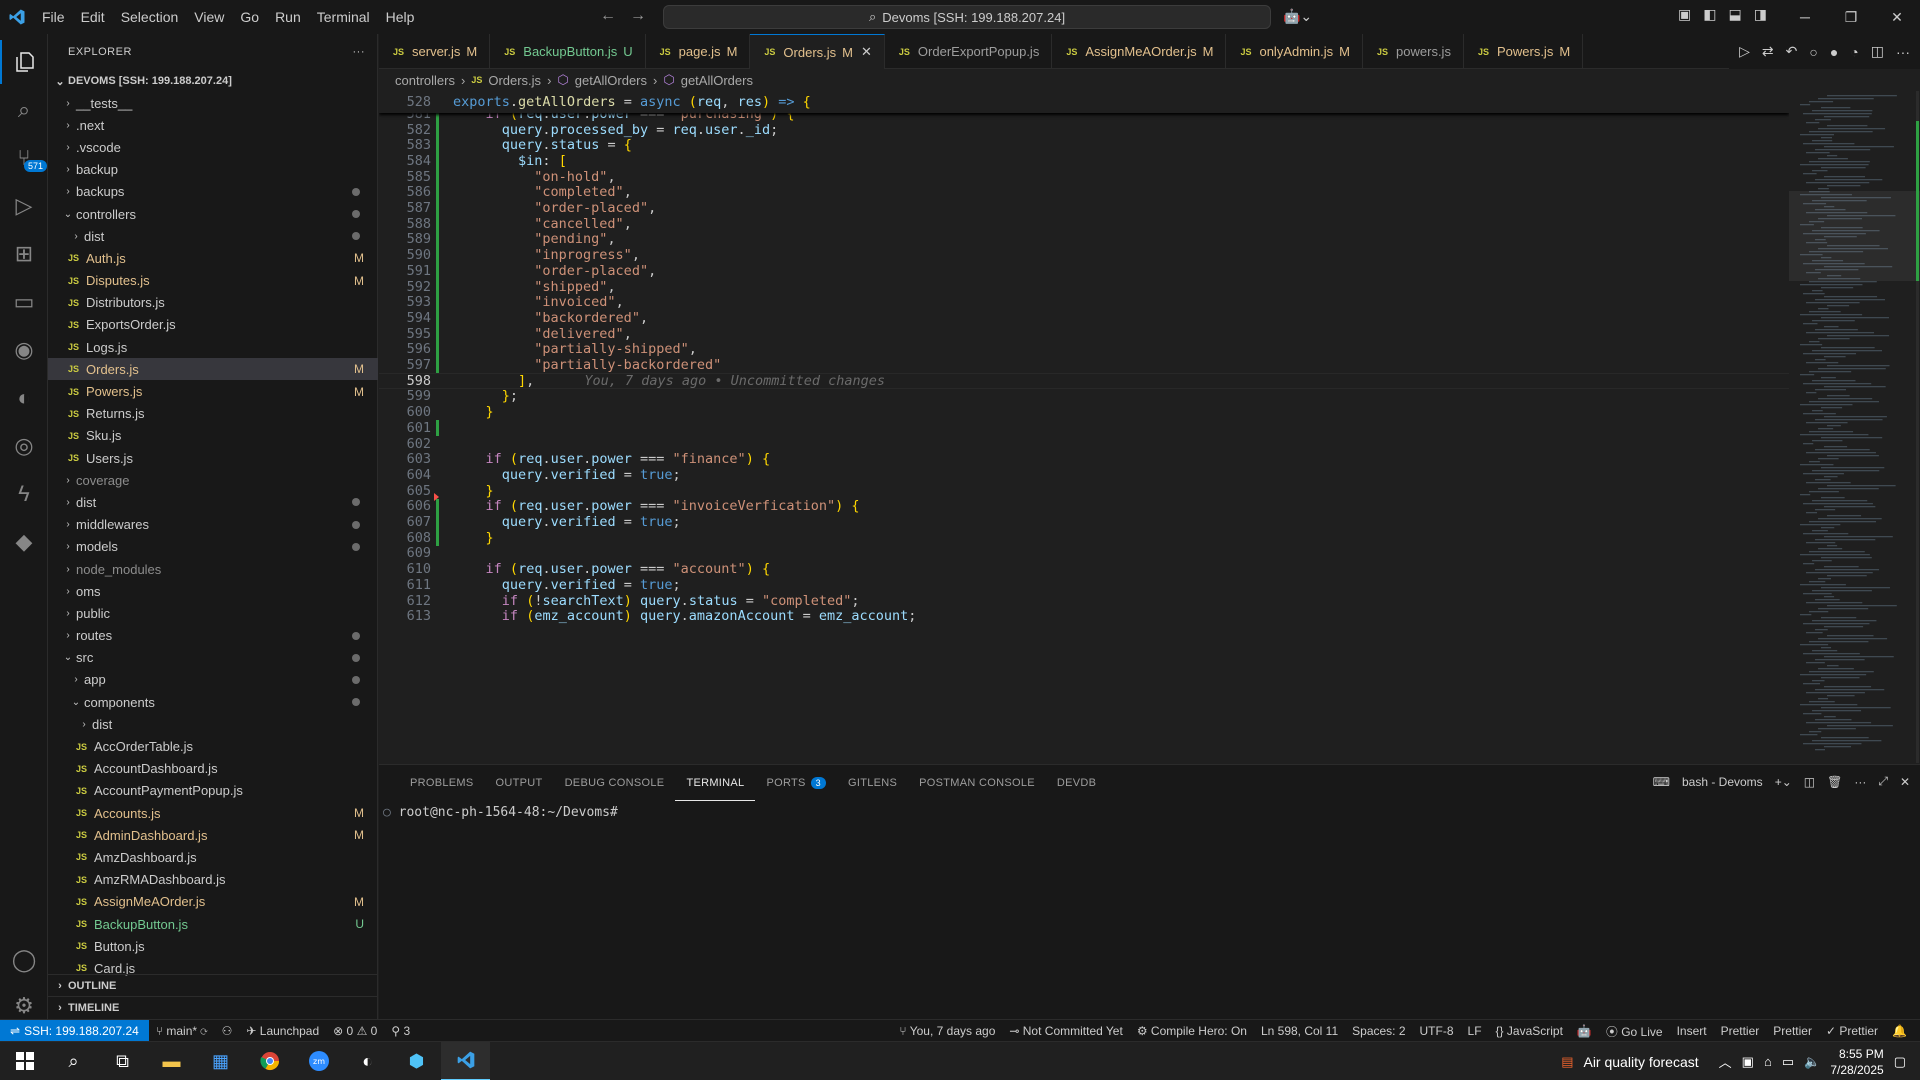  I want to click on database-icon: ◎, so click(24, 446).